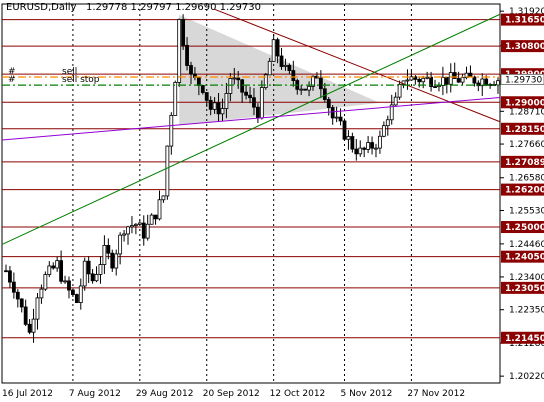 The image size is (544, 402). I want to click on header-high: 1.29797, so click(151, 7).